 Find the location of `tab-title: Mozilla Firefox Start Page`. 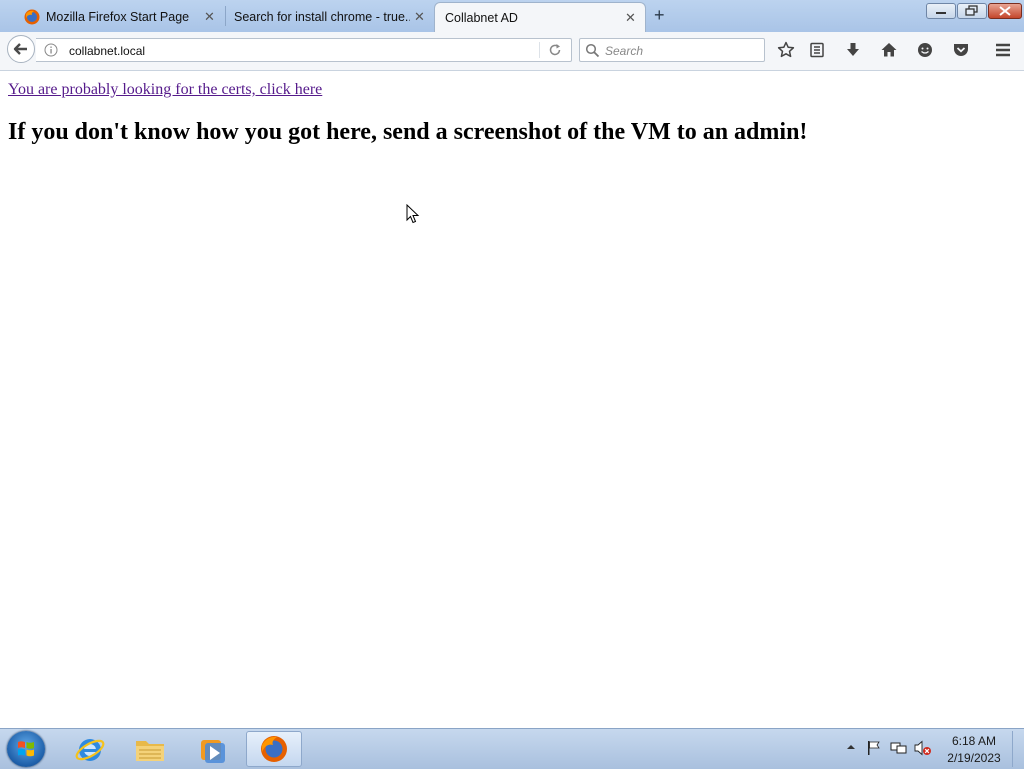

tab-title: Mozilla Firefox Start Page is located at coordinates (118, 17).